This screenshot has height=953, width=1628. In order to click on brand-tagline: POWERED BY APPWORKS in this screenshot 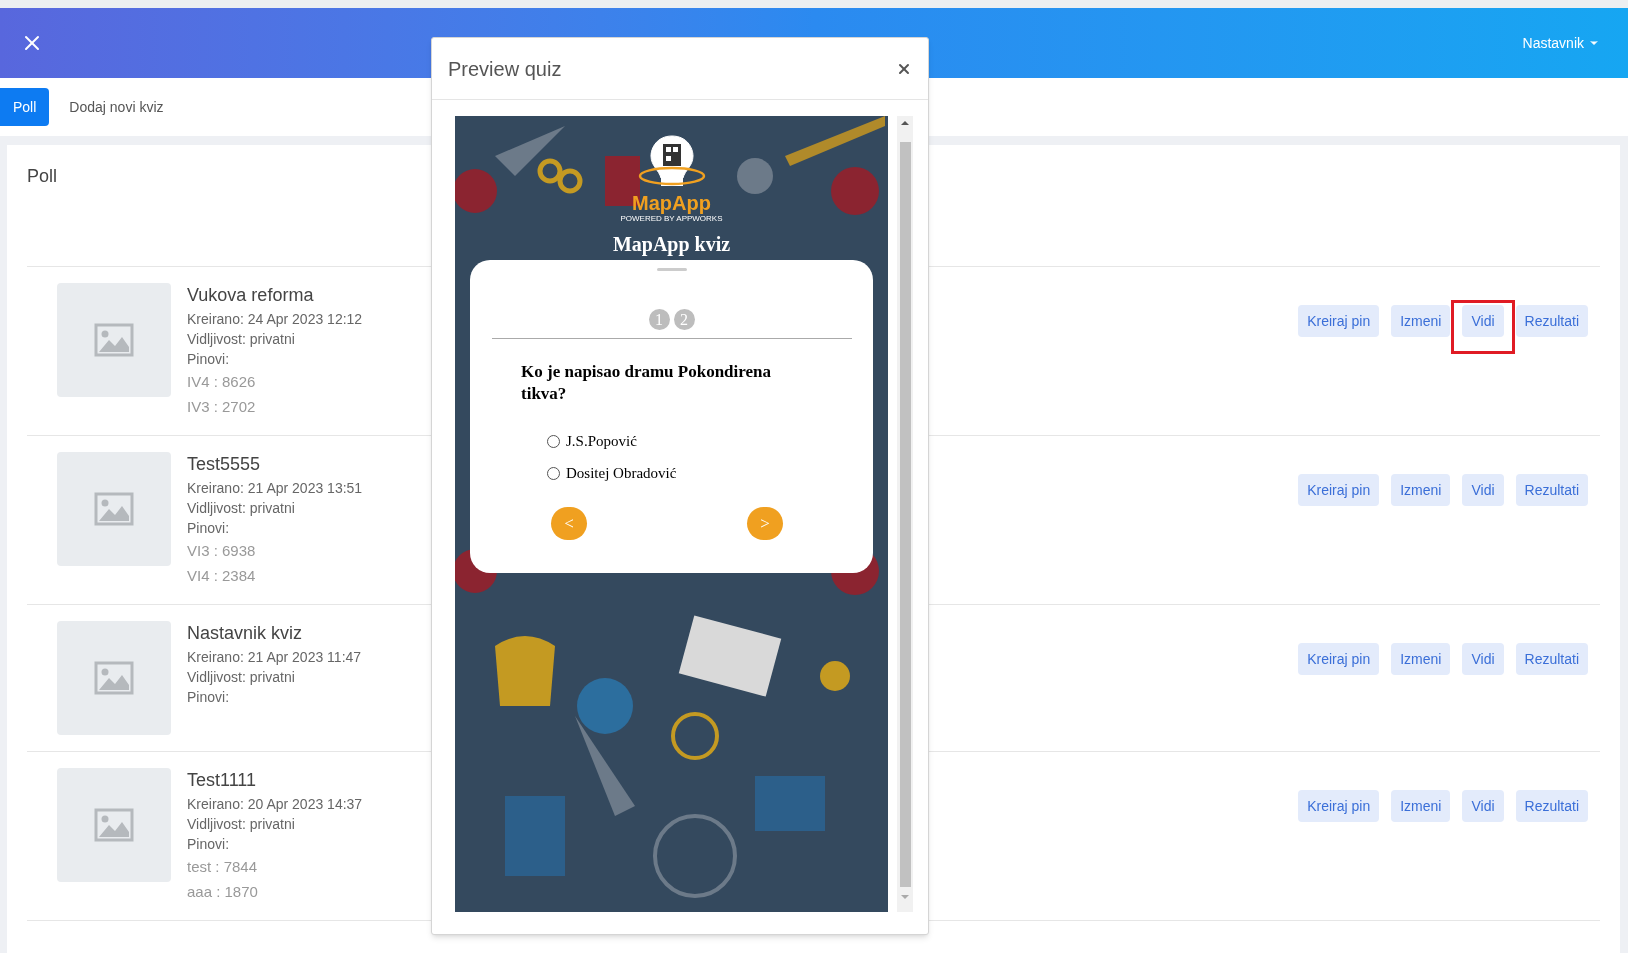, I will do `click(671, 219)`.